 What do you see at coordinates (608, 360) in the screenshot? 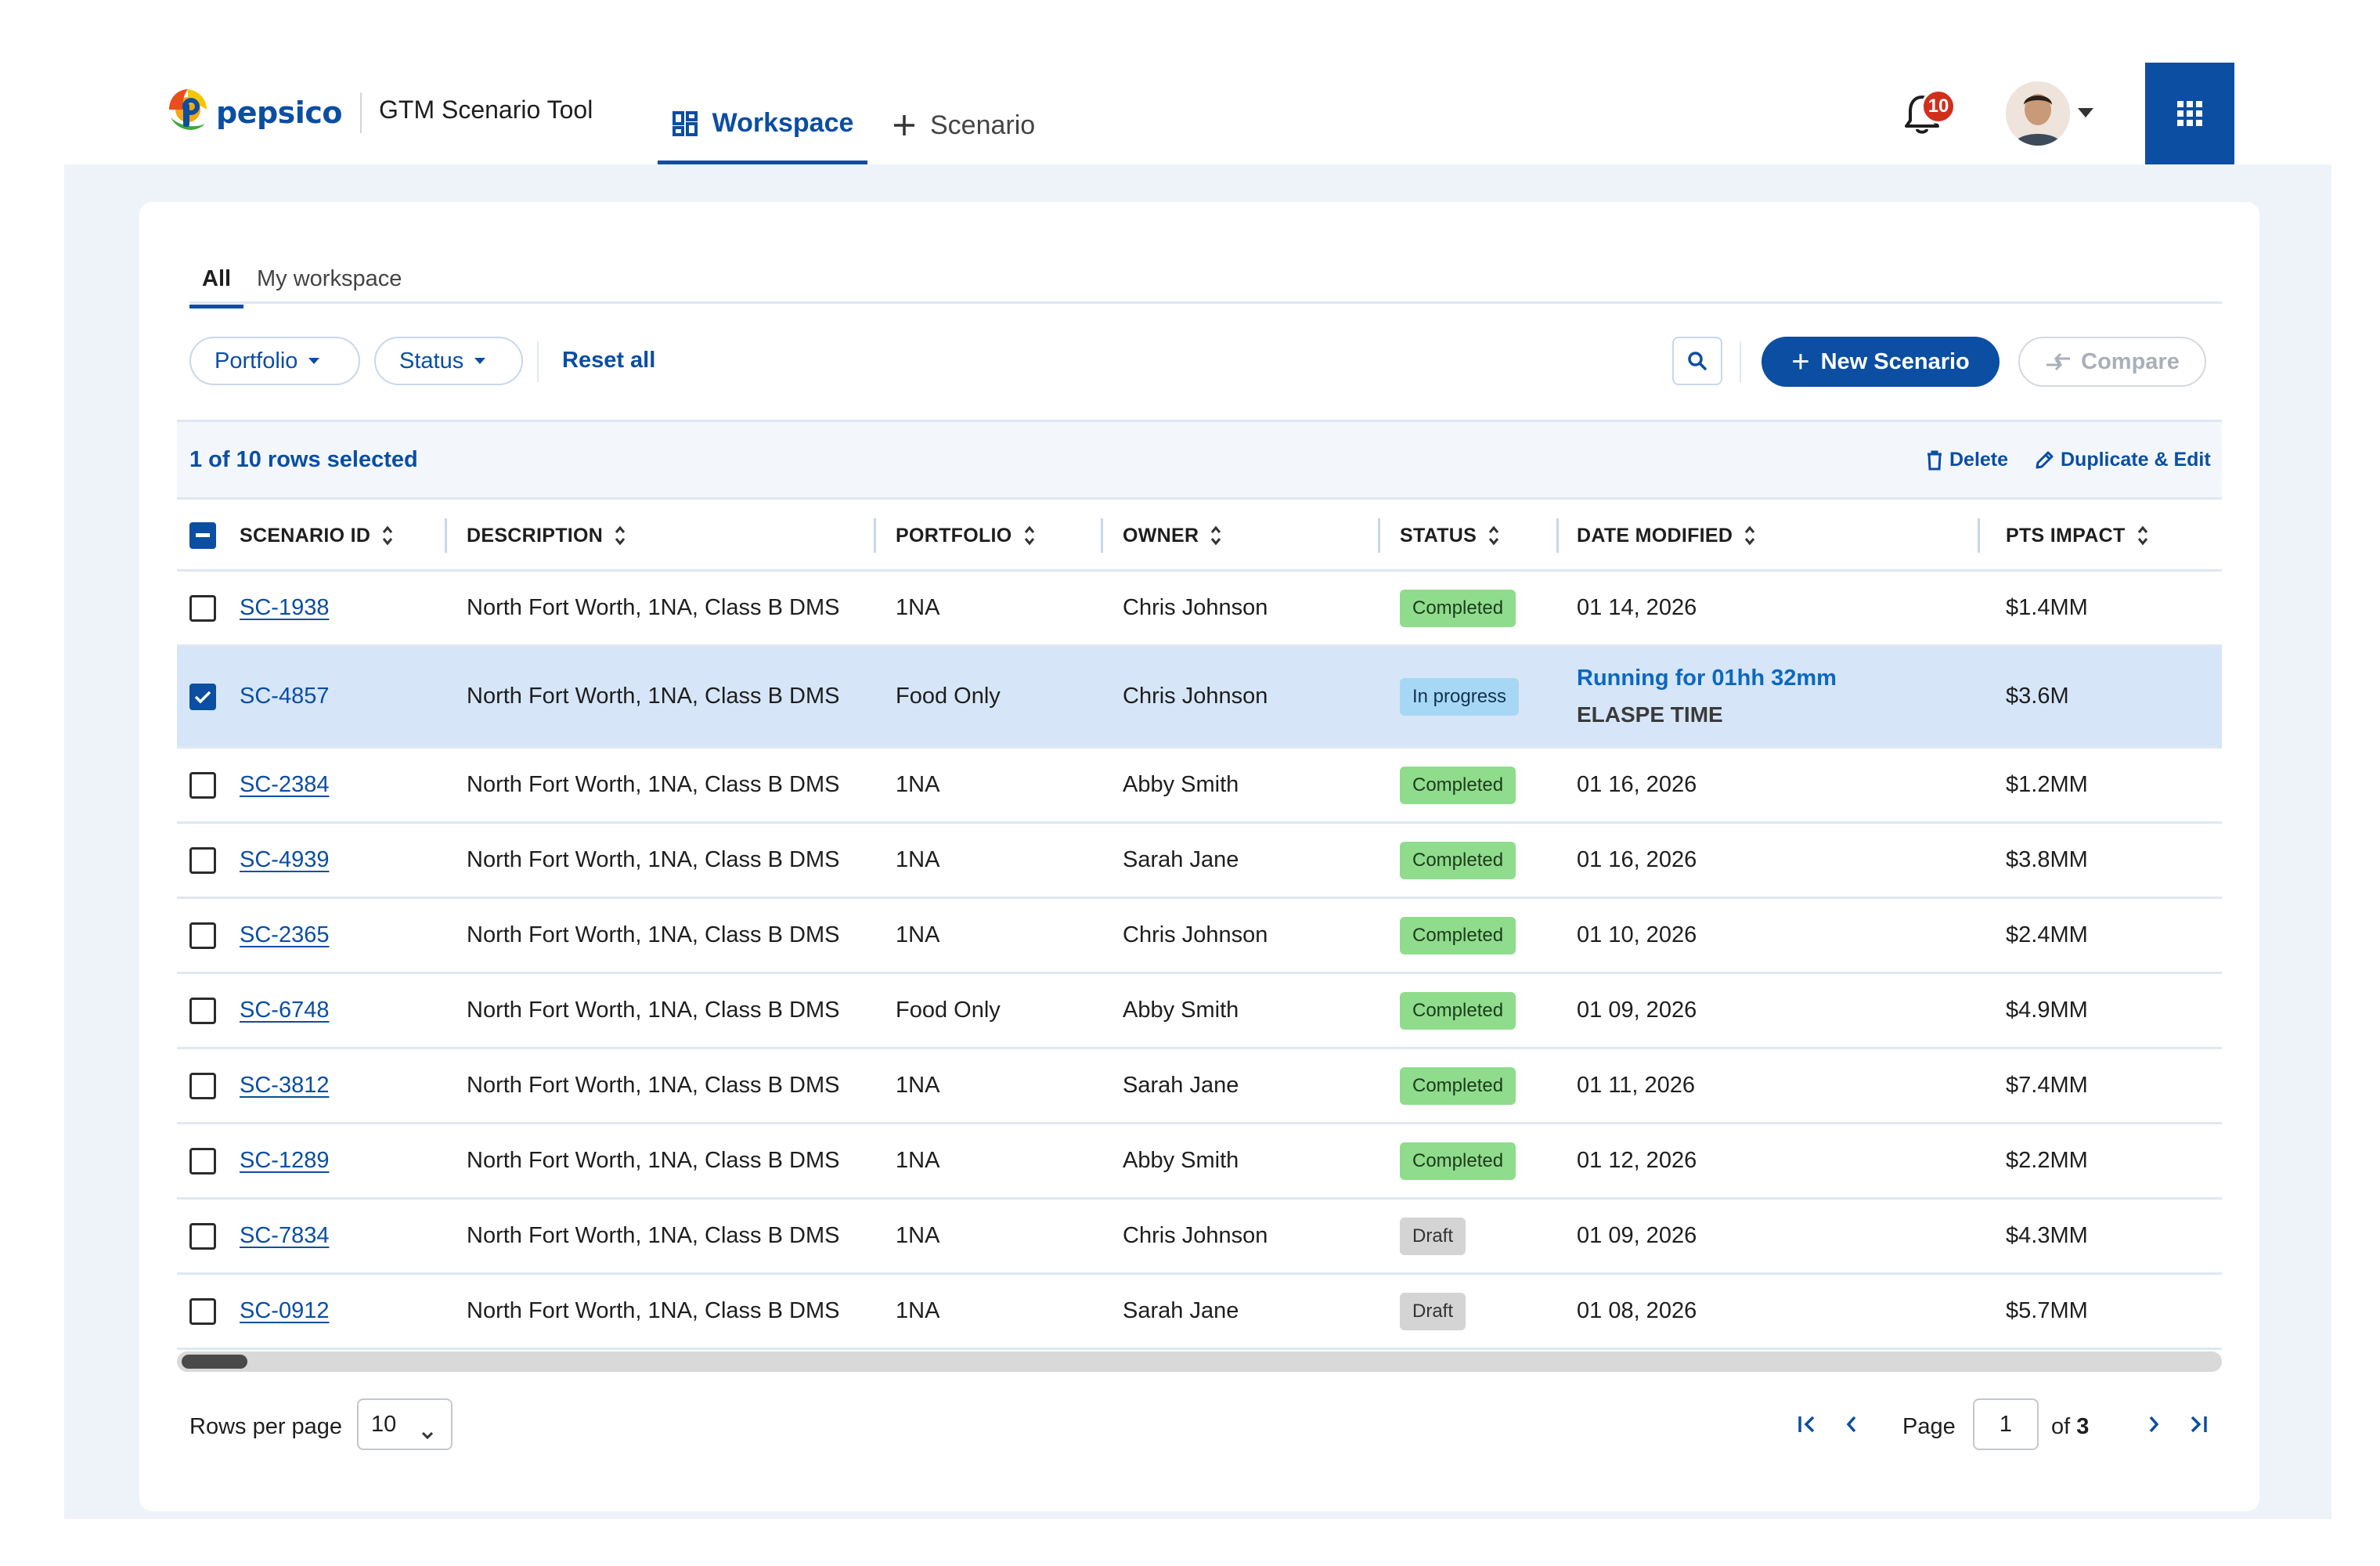
I see `reset-all-button: Reset all` at bounding box center [608, 360].